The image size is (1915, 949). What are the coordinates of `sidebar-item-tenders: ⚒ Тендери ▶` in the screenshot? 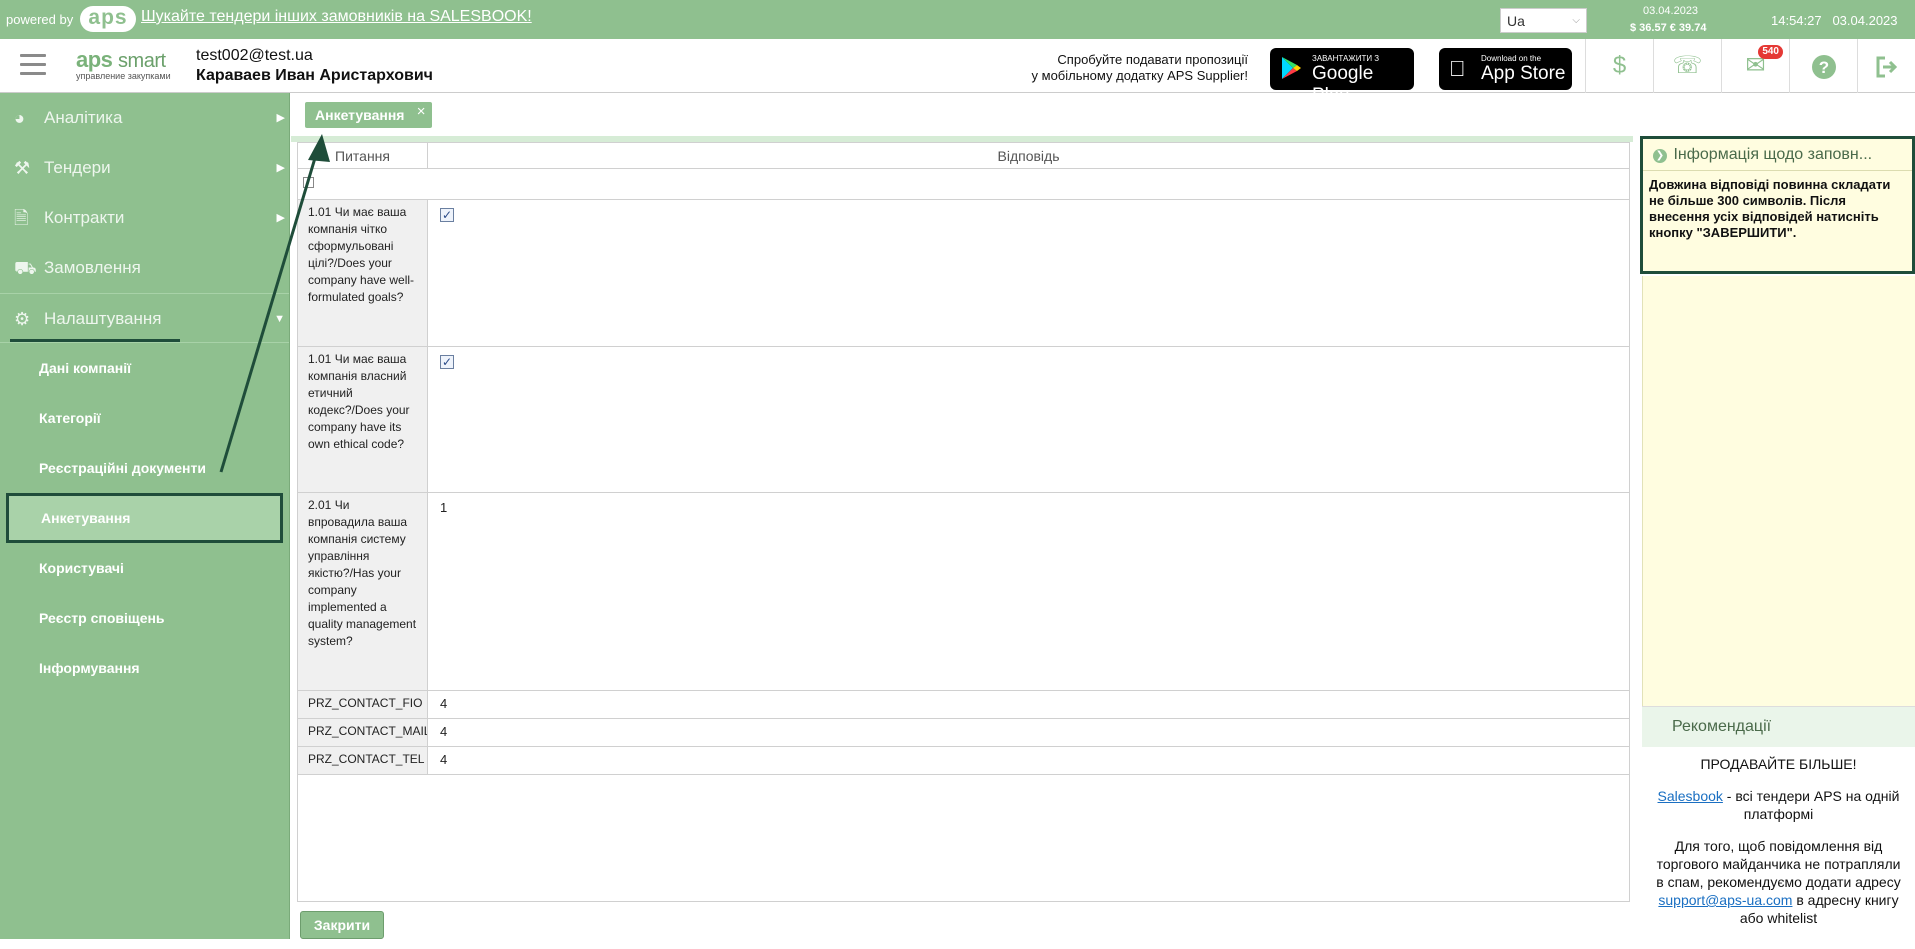 It's located at (144, 168).